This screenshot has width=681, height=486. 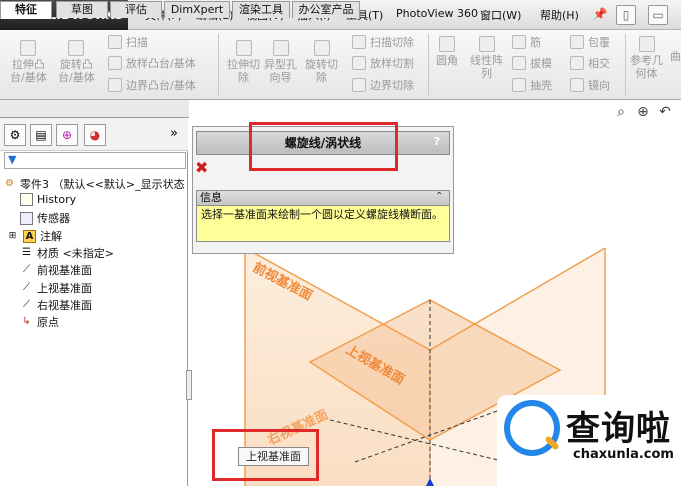 What do you see at coordinates (115, 63) in the screenshot?
I see `loft-icon` at bounding box center [115, 63].